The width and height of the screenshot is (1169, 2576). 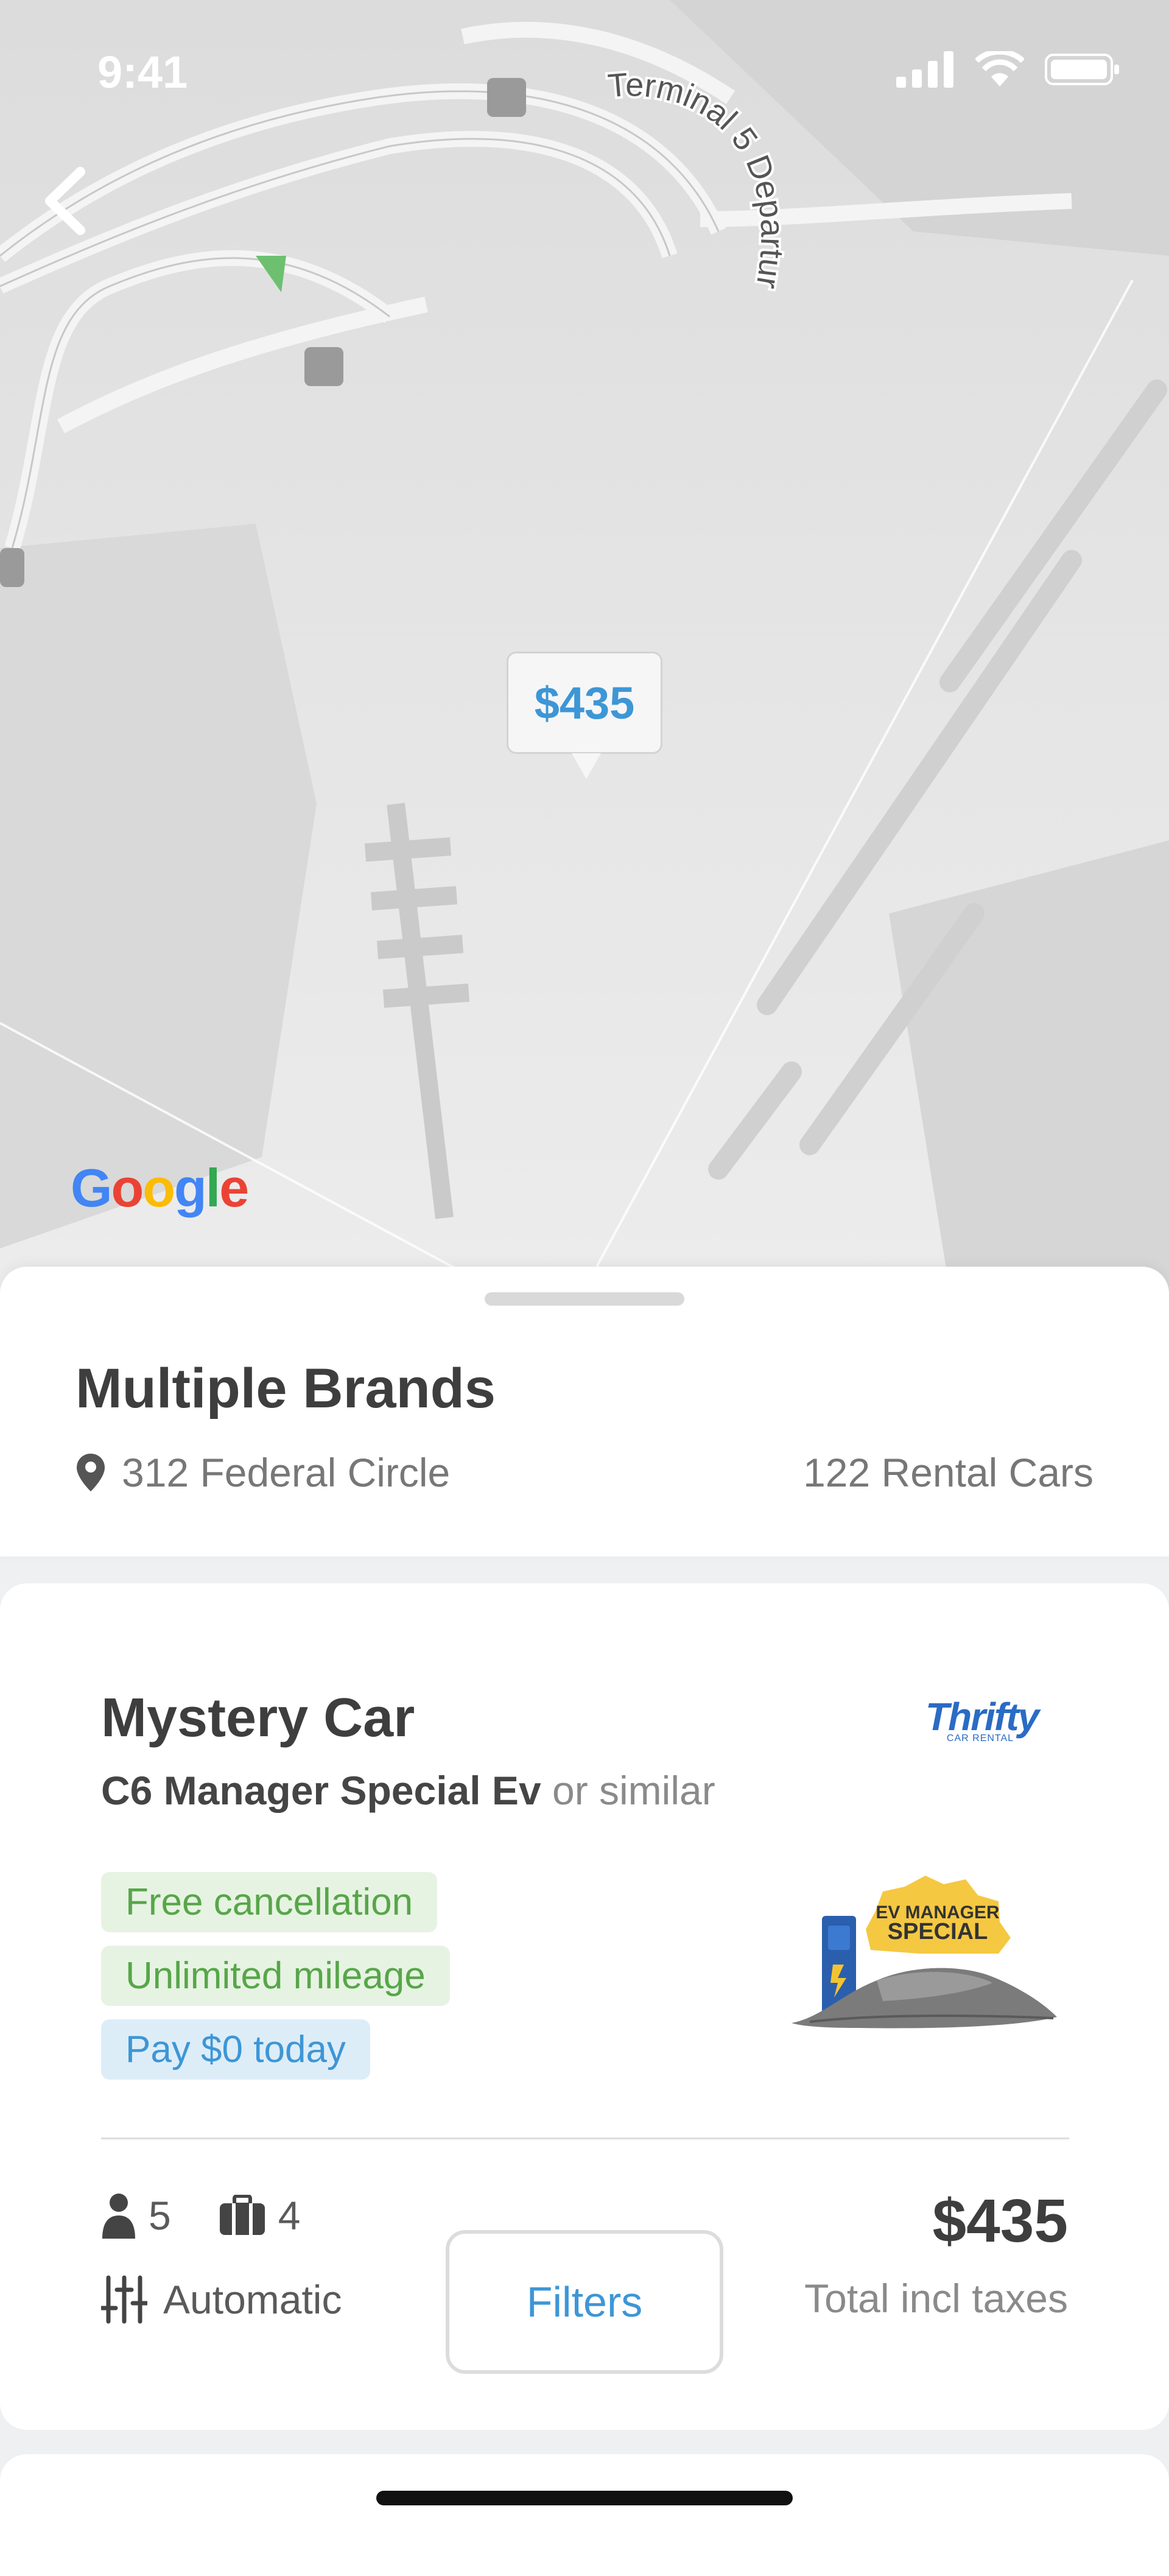 What do you see at coordinates (269, 1902) in the screenshot?
I see `tag-free-cancellation: Free cancellation` at bounding box center [269, 1902].